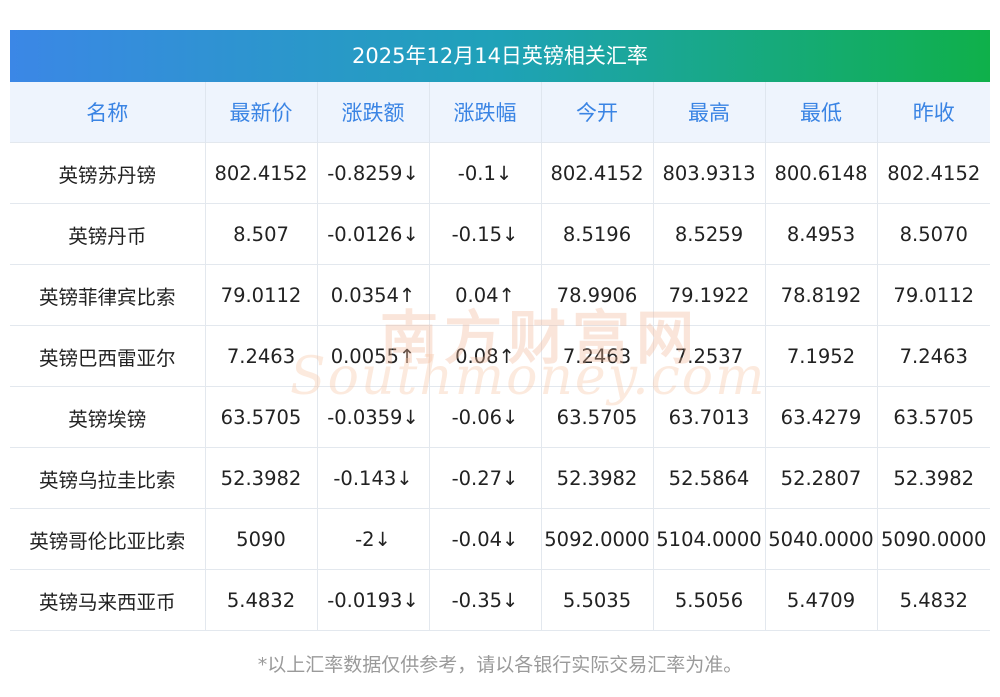  I want to click on high-price-cell: 5104.0000, so click(709, 539).